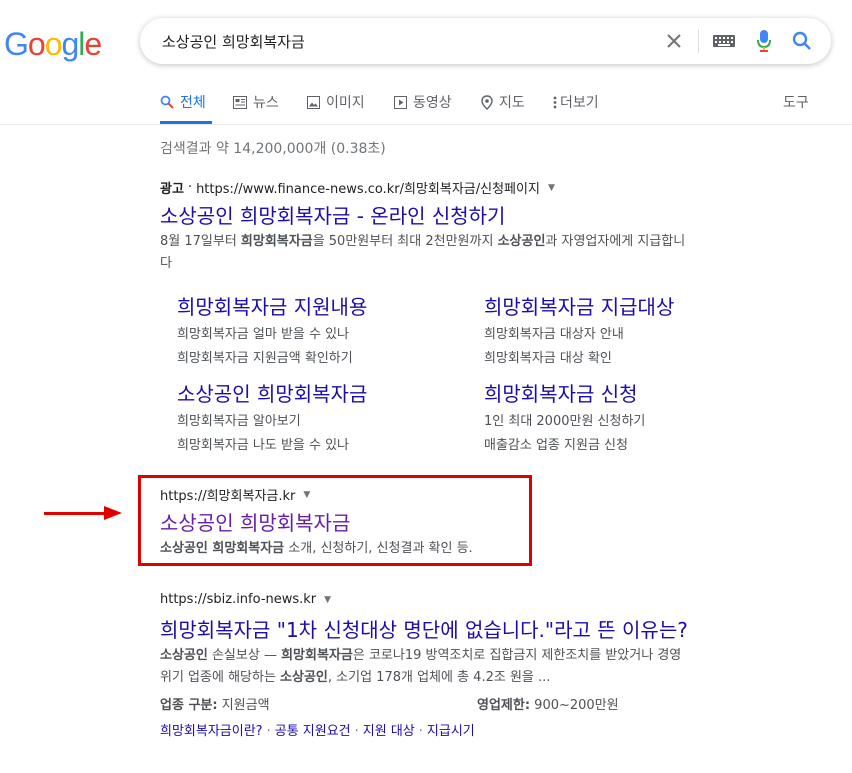 The height and width of the screenshot is (773, 852). What do you see at coordinates (674, 41) in the screenshot?
I see `close-icon` at bounding box center [674, 41].